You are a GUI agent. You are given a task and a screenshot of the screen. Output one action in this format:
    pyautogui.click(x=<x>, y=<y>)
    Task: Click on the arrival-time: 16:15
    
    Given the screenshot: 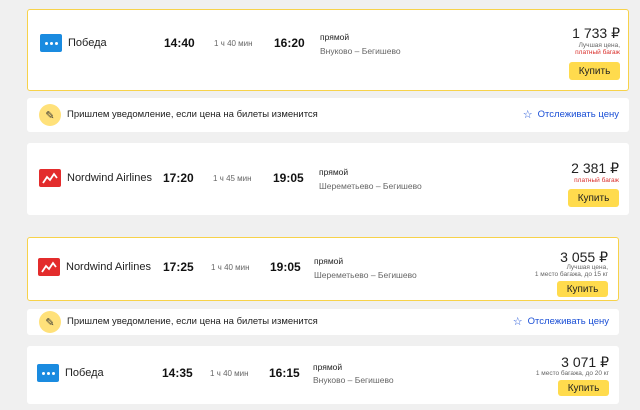 What is the action you would take?
    pyautogui.click(x=284, y=373)
    